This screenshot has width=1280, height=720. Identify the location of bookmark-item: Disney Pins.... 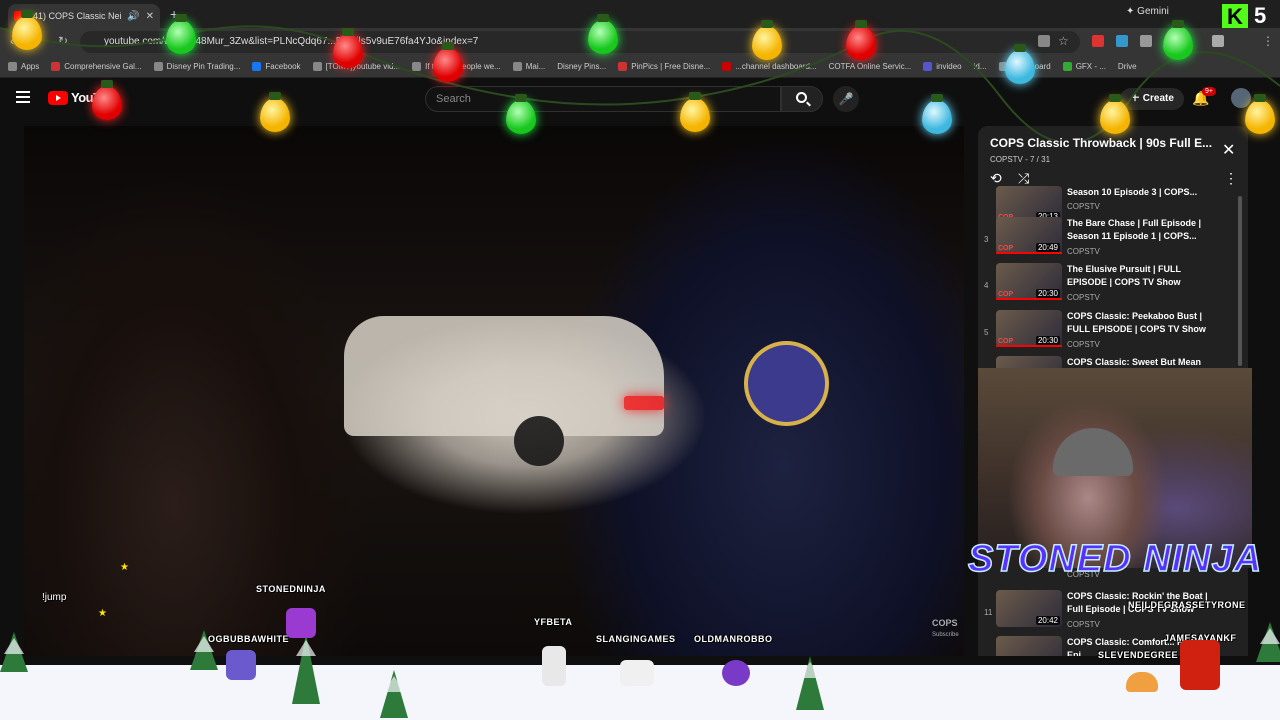
(581, 66).